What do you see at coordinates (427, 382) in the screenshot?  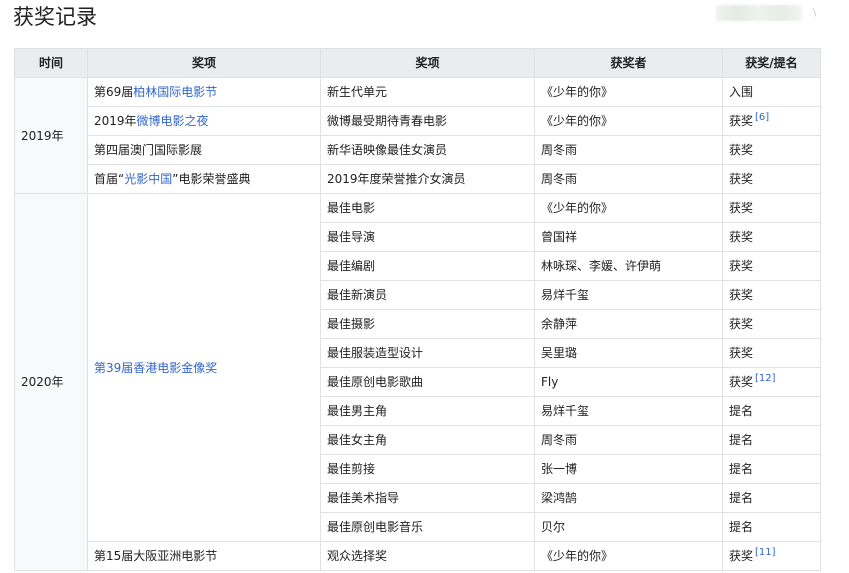 I see `category-cell: 最佳原创电影歌曲` at bounding box center [427, 382].